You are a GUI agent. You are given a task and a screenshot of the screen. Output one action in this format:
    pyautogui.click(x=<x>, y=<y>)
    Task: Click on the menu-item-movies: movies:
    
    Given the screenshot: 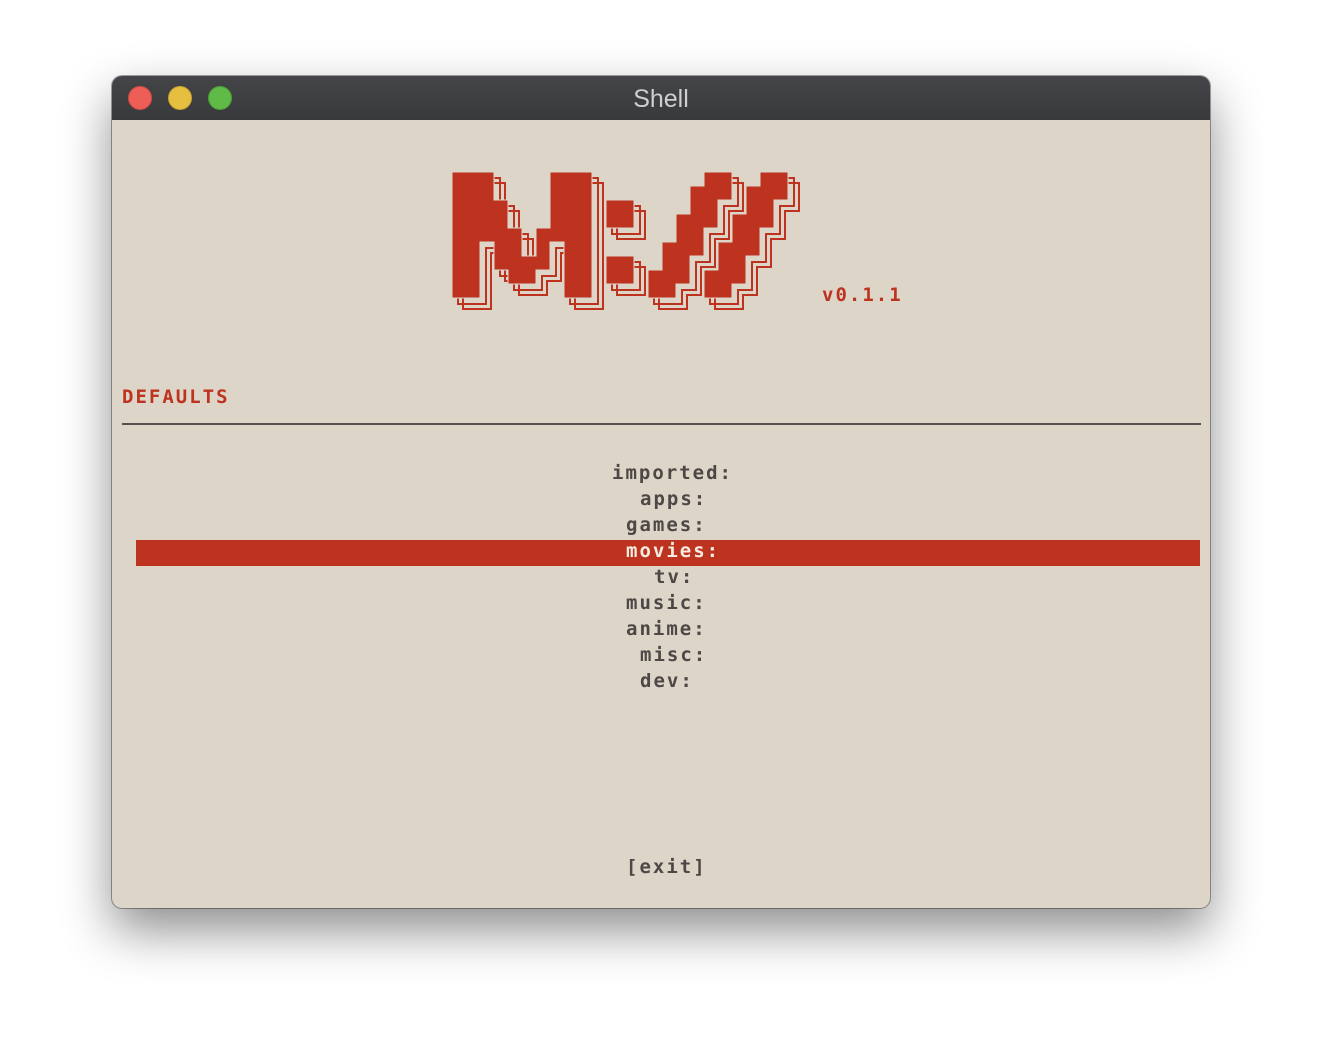 What is the action you would take?
    pyautogui.click(x=673, y=551)
    